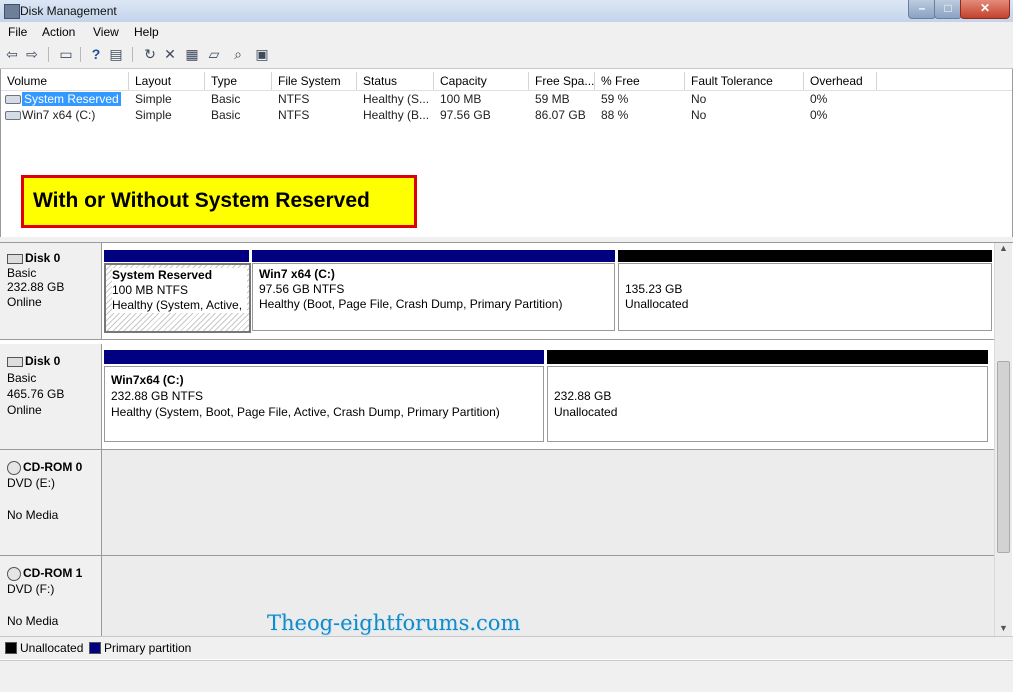 The image size is (1013, 692). Describe the element at coordinates (170, 54) in the screenshot. I see `delete-icon: ✕` at that location.